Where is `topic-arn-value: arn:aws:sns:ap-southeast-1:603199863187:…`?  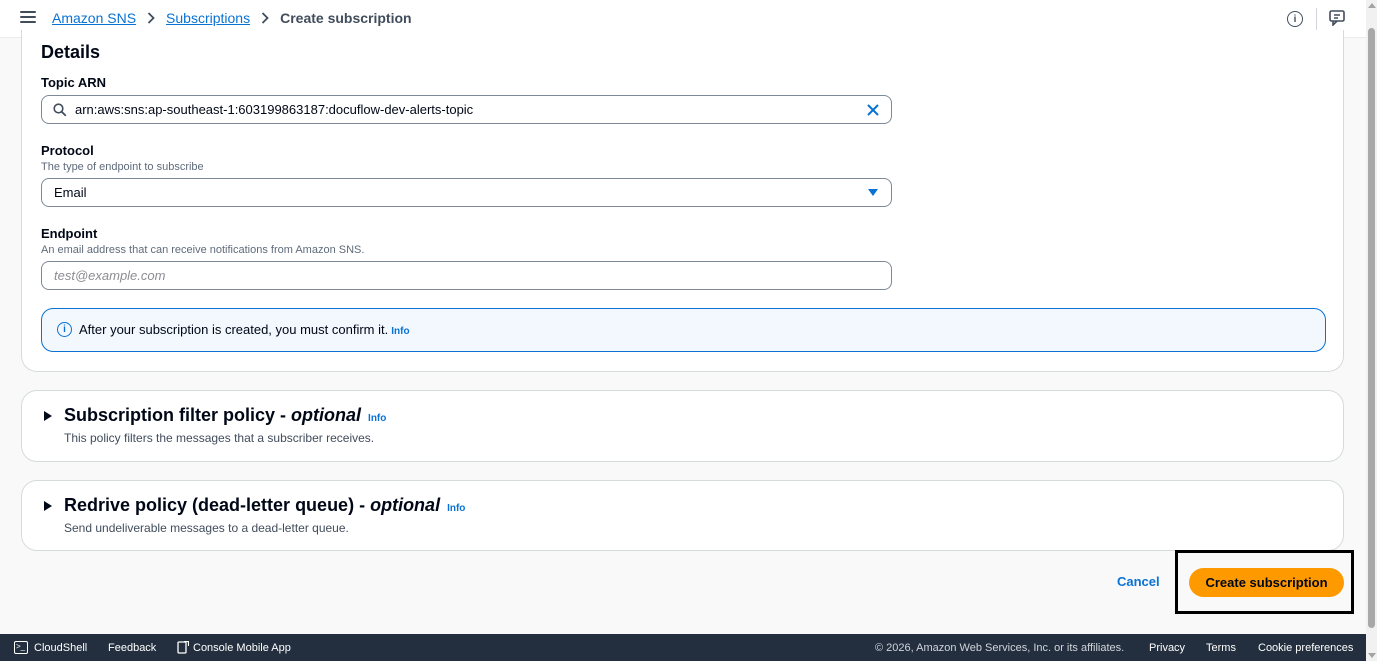
topic-arn-value: arn:aws:sns:ap-southeast-1:603199863187:… is located at coordinates (274, 109).